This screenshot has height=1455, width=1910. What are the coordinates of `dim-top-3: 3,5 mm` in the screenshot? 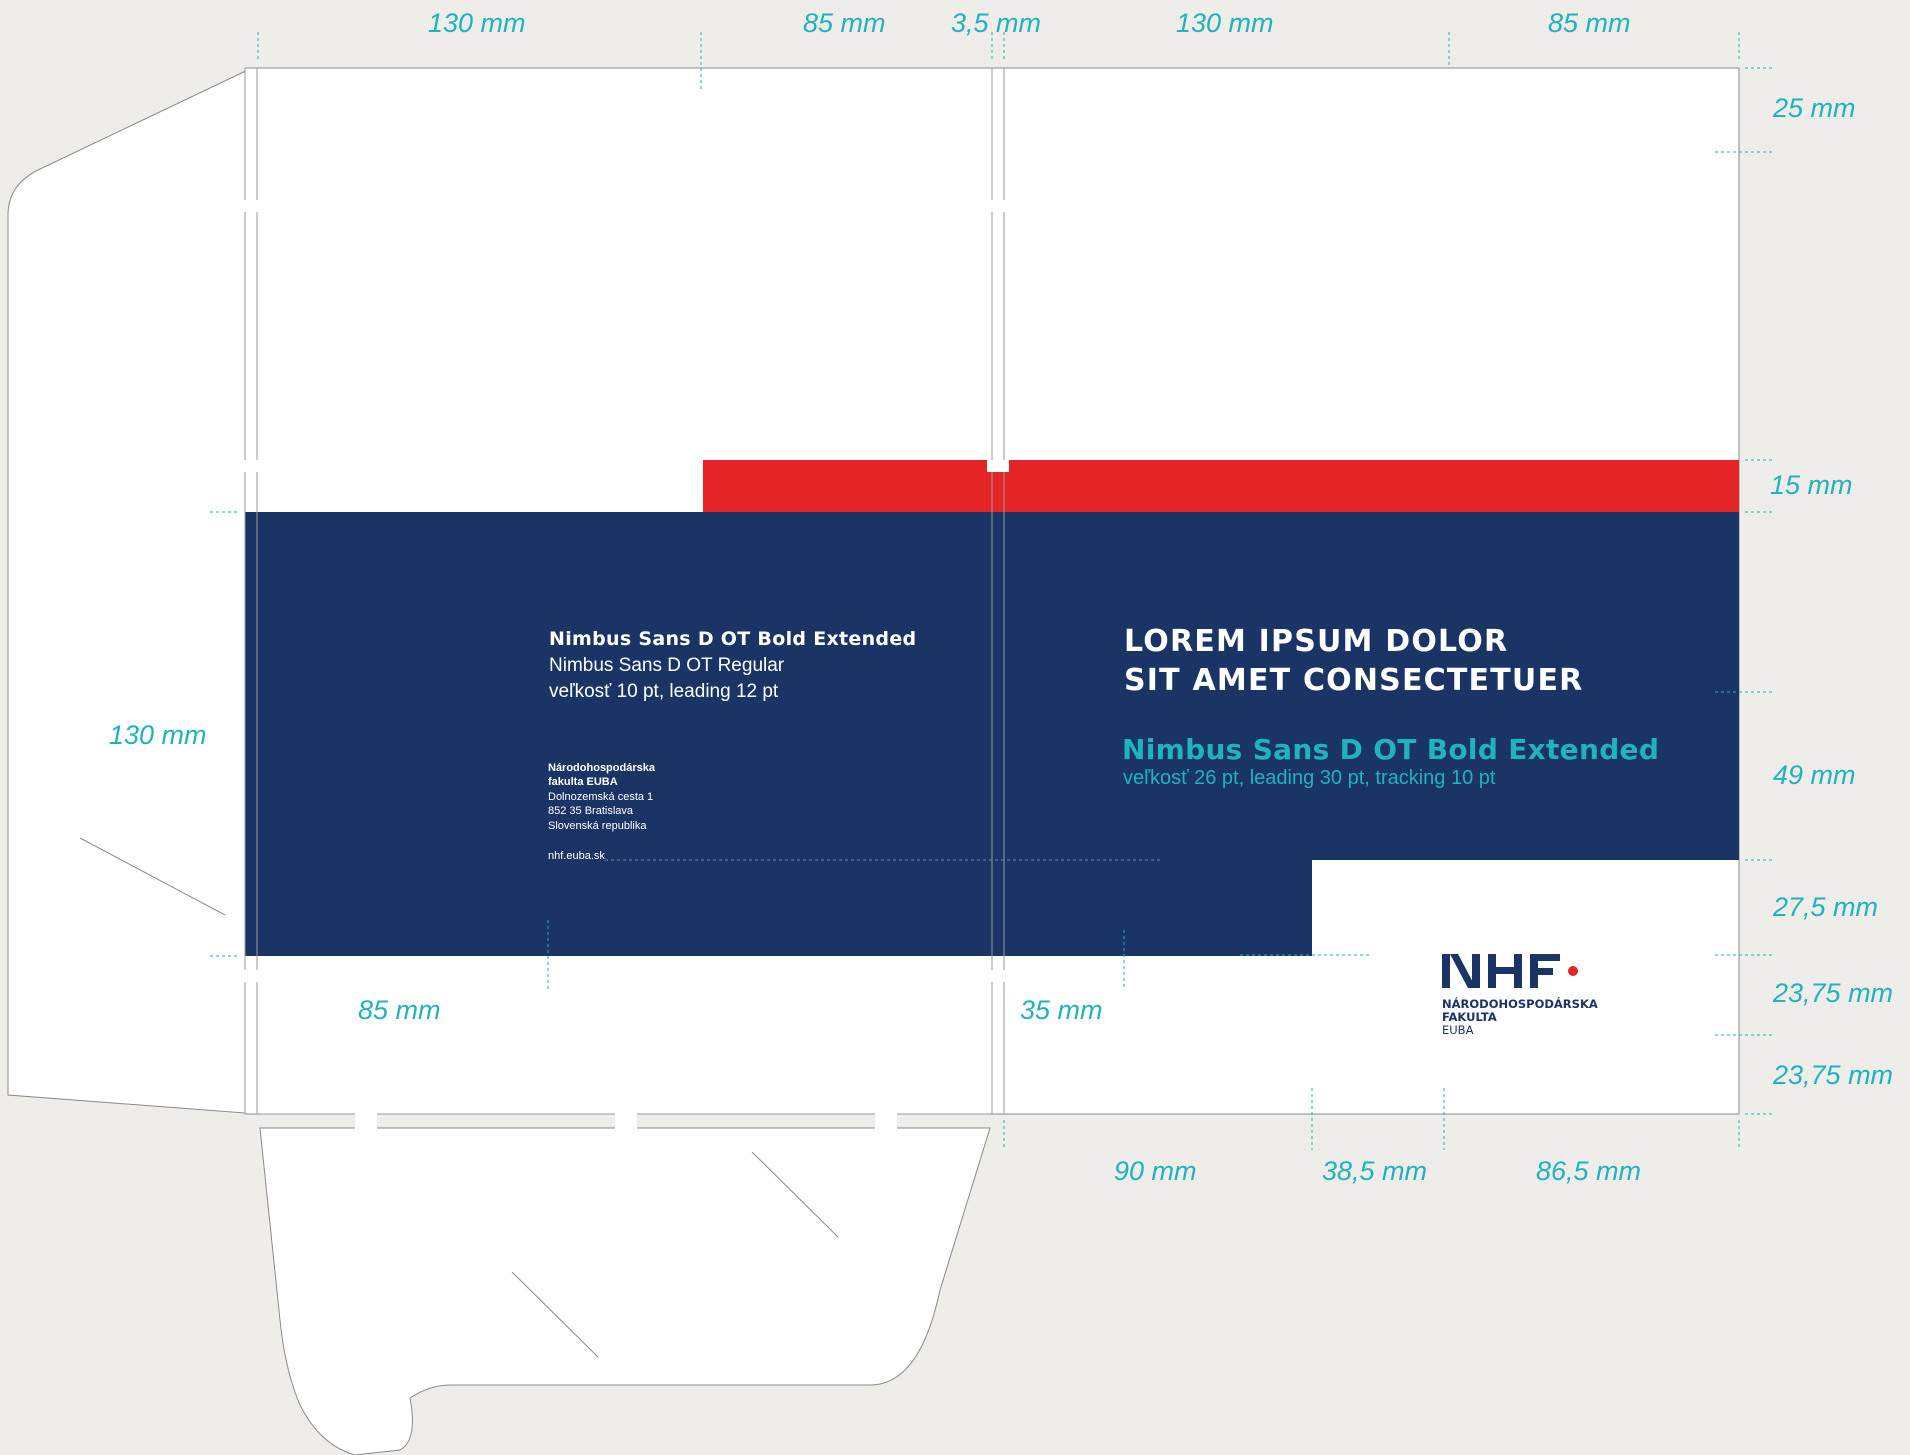 It's located at (996, 23).